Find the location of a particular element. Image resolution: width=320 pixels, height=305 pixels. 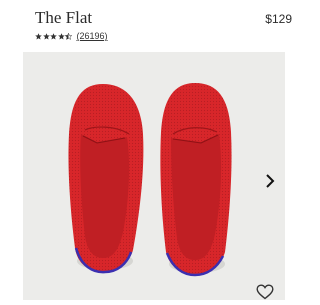

left-shoe is located at coordinates (106, 179).